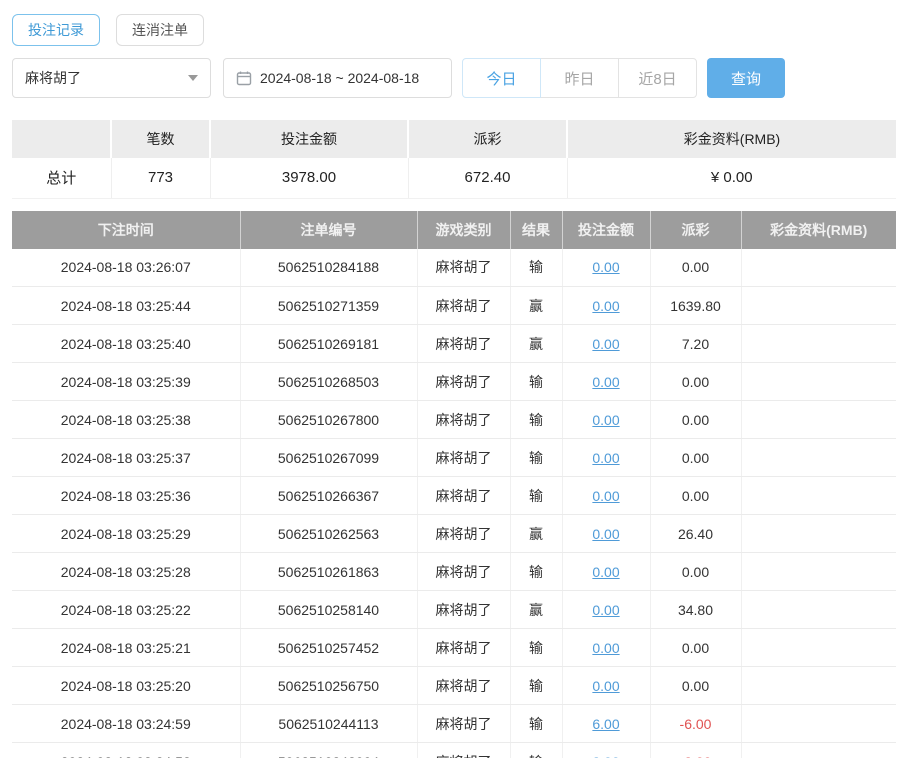 The height and width of the screenshot is (758, 908). Describe the element at coordinates (126, 723) in the screenshot. I see `cell-bet-time: 2024-08-18 03:24:59` at that location.